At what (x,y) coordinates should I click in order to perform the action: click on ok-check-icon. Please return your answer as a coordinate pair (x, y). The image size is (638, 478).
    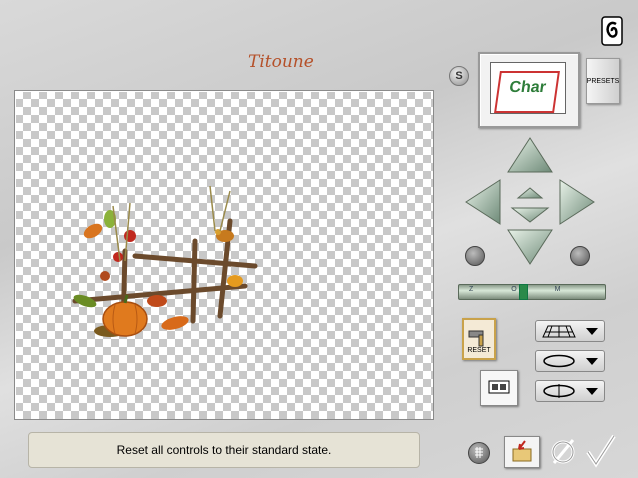
    Looking at the image, I should click on (601, 450).